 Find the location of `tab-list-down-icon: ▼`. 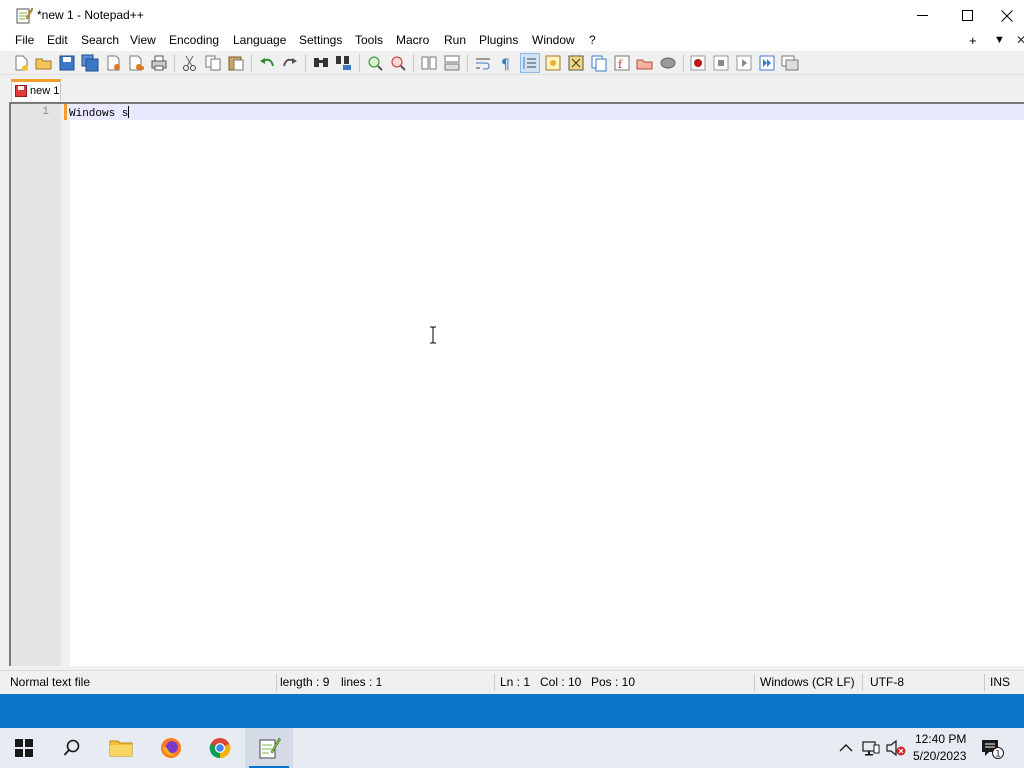

tab-list-down-icon: ▼ is located at coordinates (999, 40).